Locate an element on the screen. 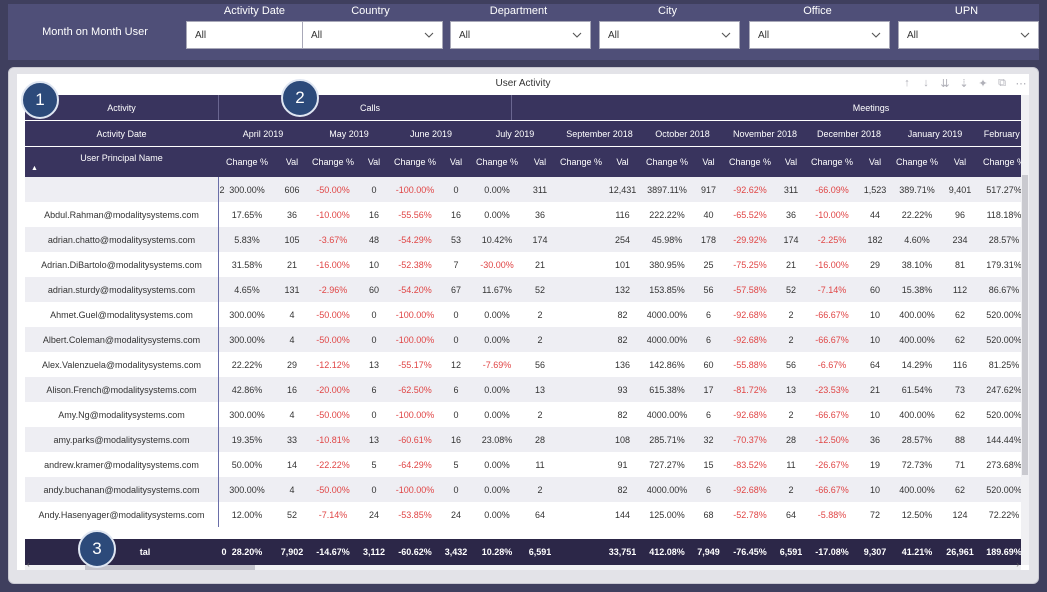  header-month: November 2018 is located at coordinates (765, 133).